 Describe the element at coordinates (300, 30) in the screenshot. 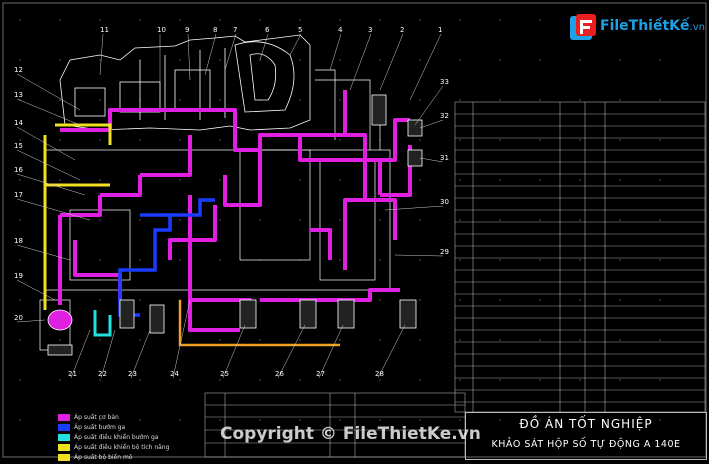

I see `callout-number-5: 5` at that location.